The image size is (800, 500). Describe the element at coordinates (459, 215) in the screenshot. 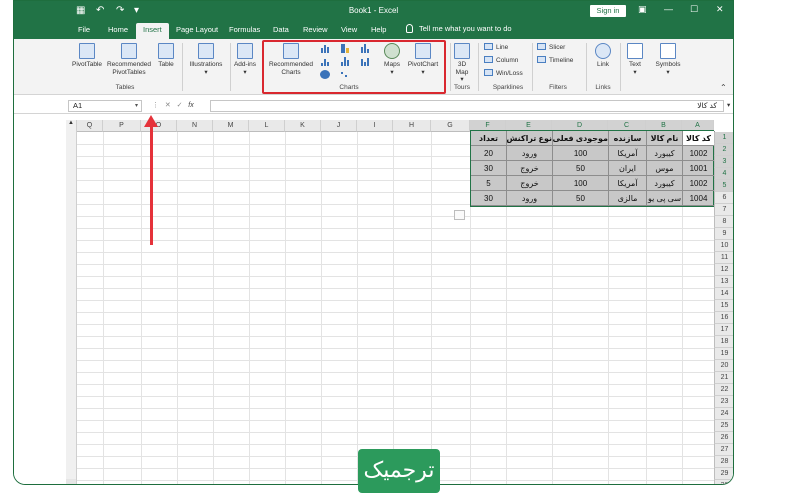

I see `quick-analysis-icon` at that location.